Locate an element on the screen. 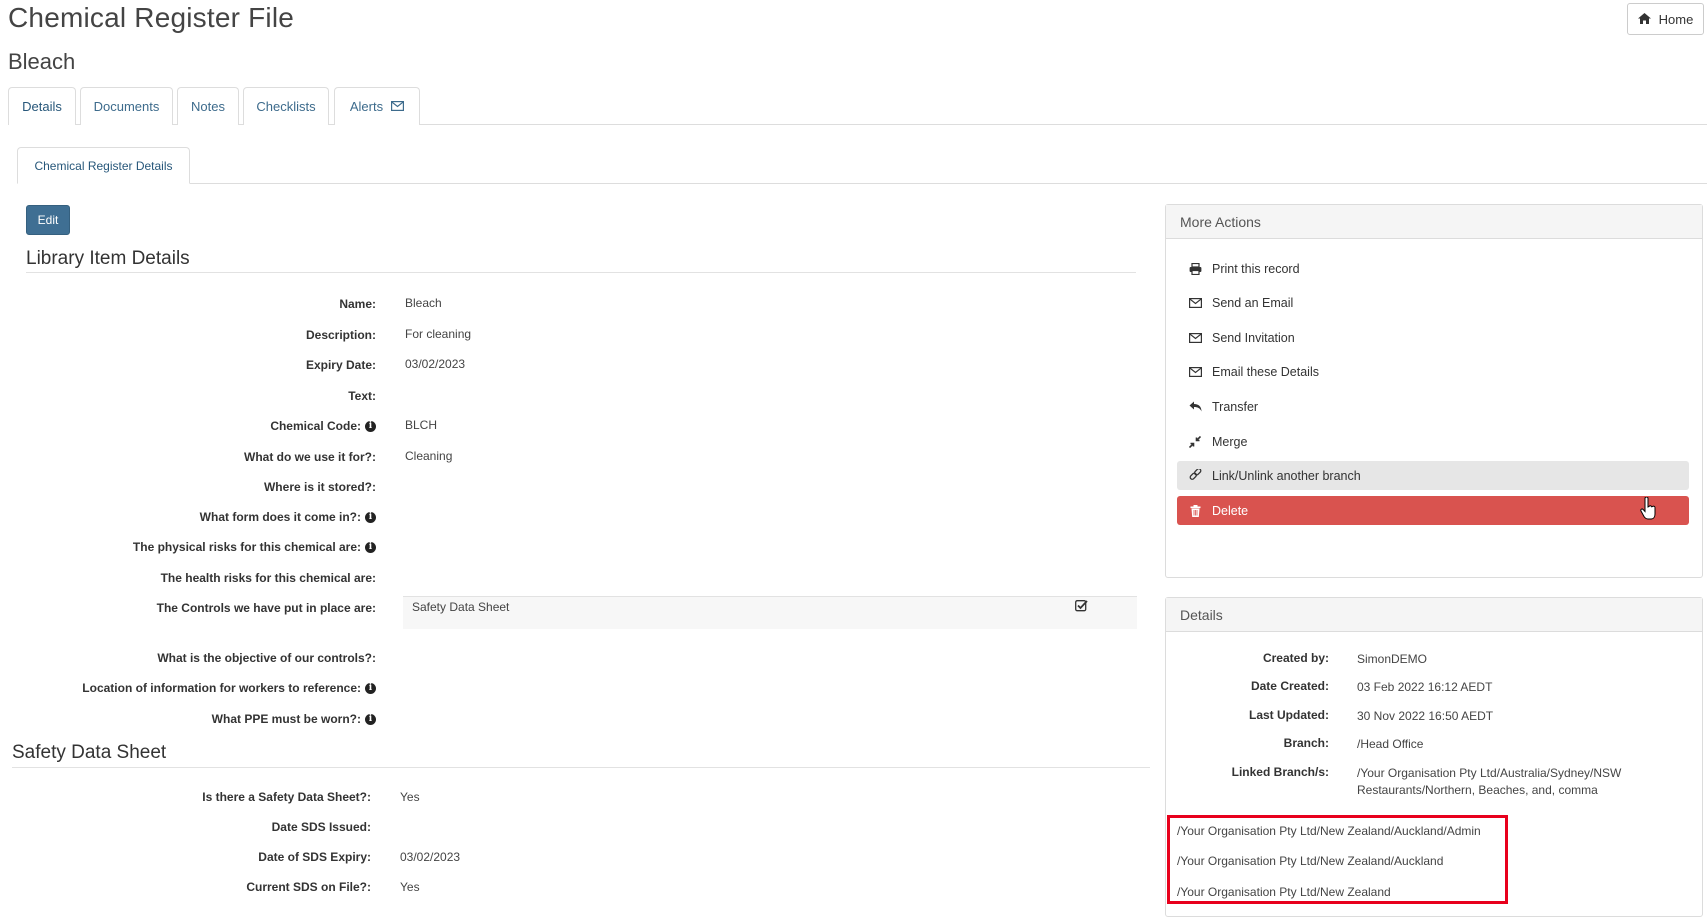 The width and height of the screenshot is (1707, 917). action-link-unlink-another-branch: Link/Unlink another branch is located at coordinates (1433, 475).